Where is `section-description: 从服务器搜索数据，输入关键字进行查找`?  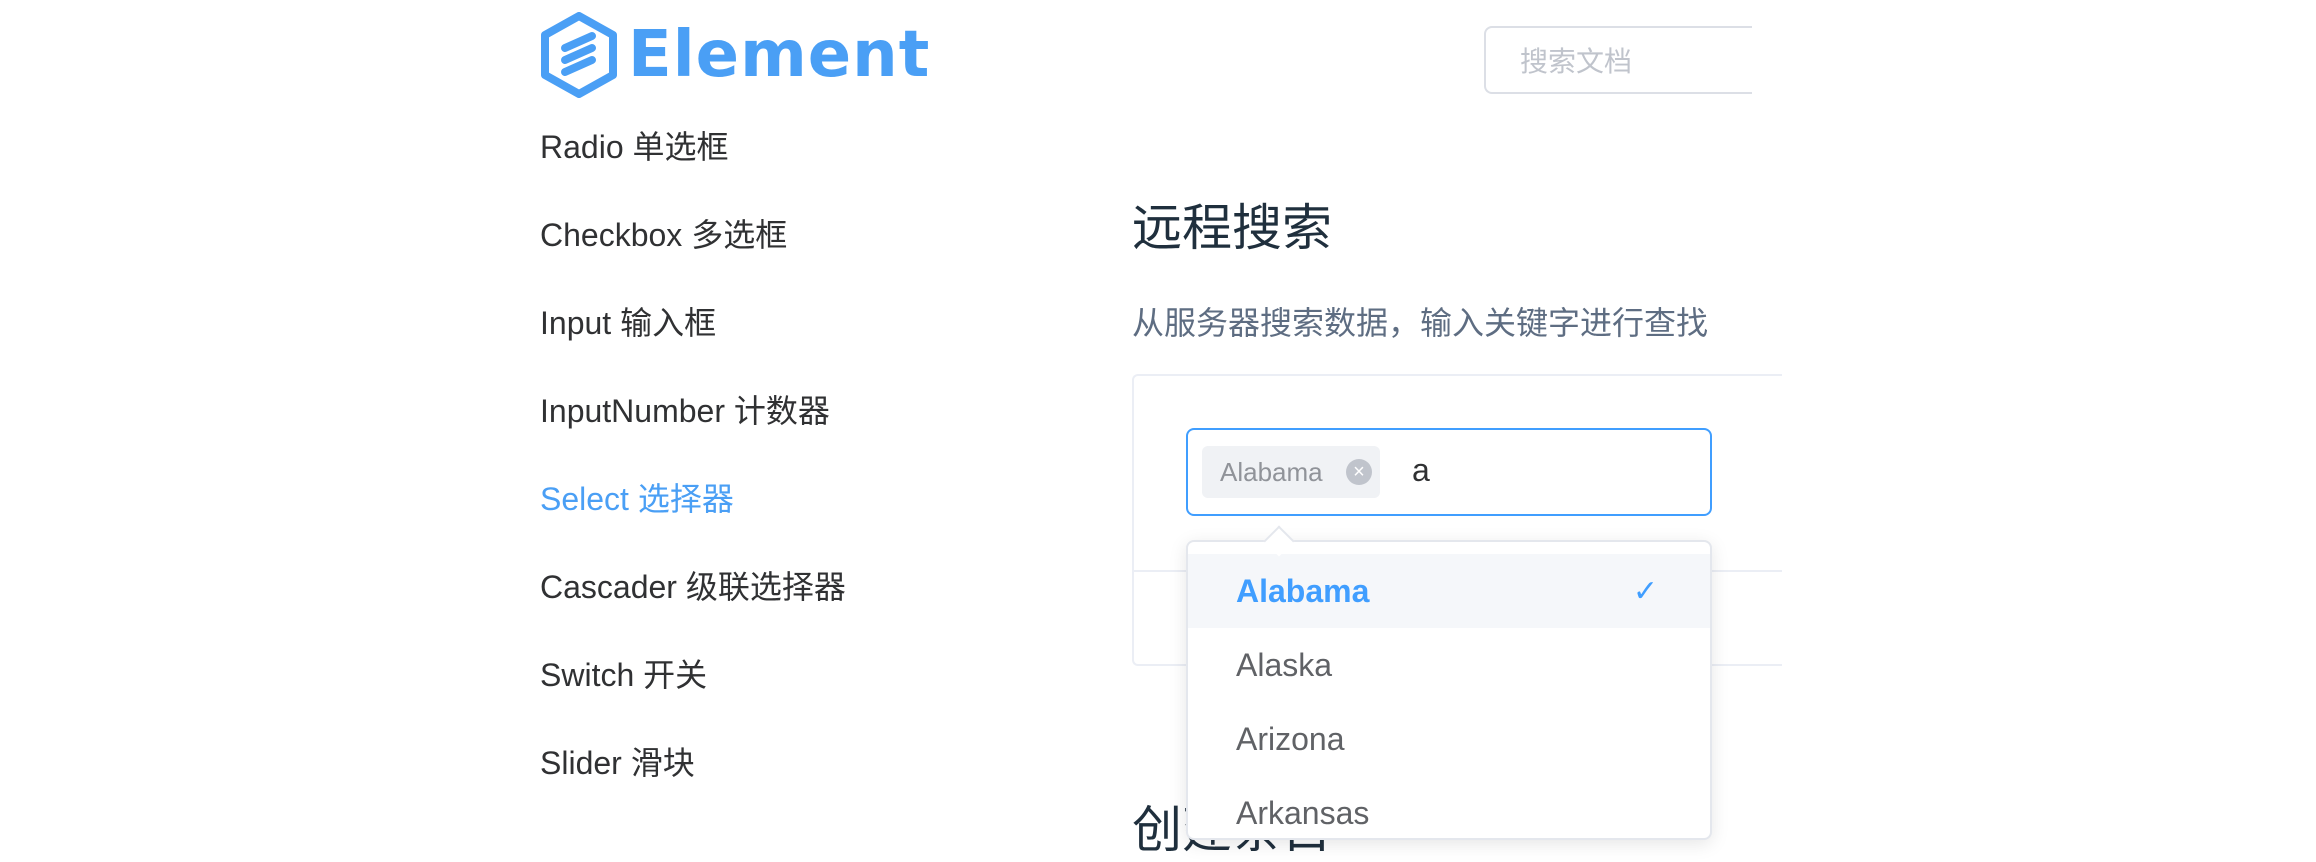 section-description: 从服务器搜索数据，输入关键字进行查找 is located at coordinates (1420, 323).